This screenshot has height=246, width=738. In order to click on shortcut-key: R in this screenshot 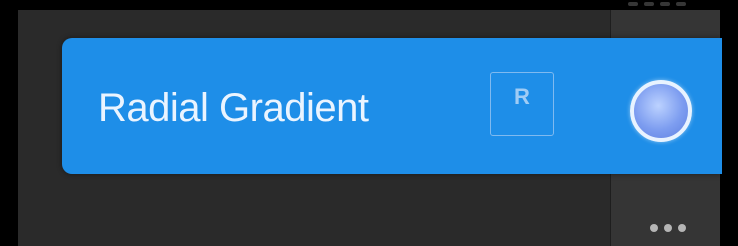, I will do `click(522, 96)`.